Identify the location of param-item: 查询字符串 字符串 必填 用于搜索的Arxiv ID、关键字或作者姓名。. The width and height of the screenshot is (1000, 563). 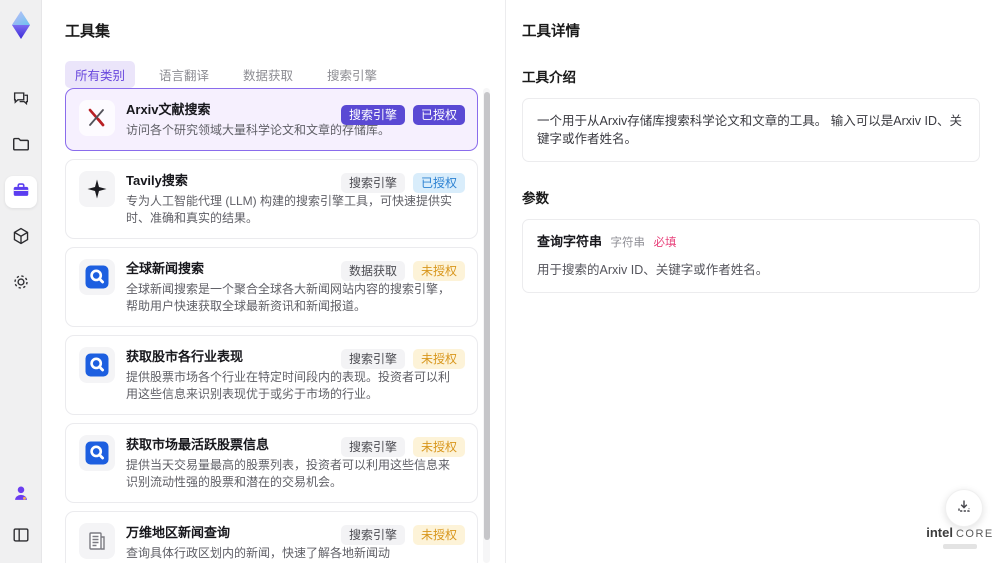
(751, 256).